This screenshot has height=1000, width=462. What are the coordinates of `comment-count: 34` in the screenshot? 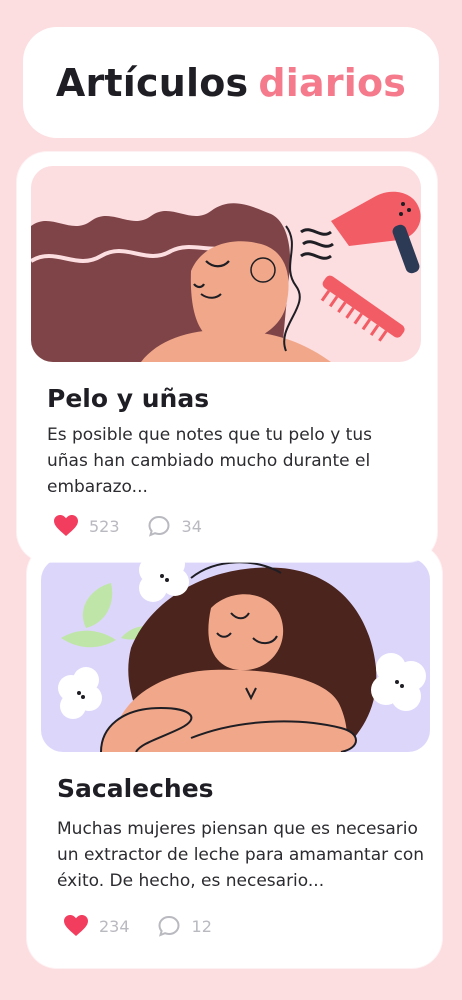 It's located at (191, 526).